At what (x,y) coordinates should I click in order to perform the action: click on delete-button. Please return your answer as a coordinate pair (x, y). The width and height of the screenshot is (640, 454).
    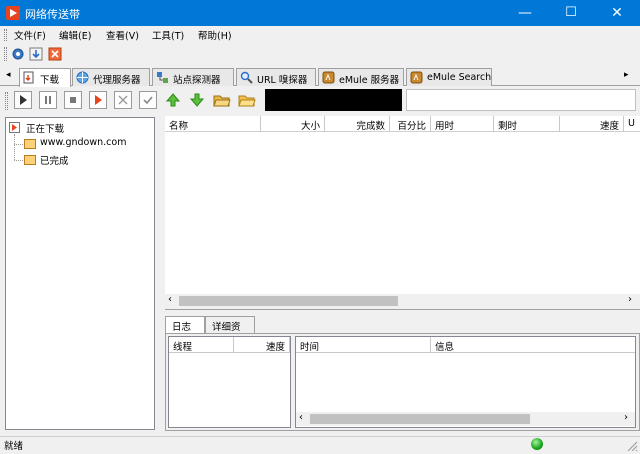
    Looking at the image, I should click on (123, 100).